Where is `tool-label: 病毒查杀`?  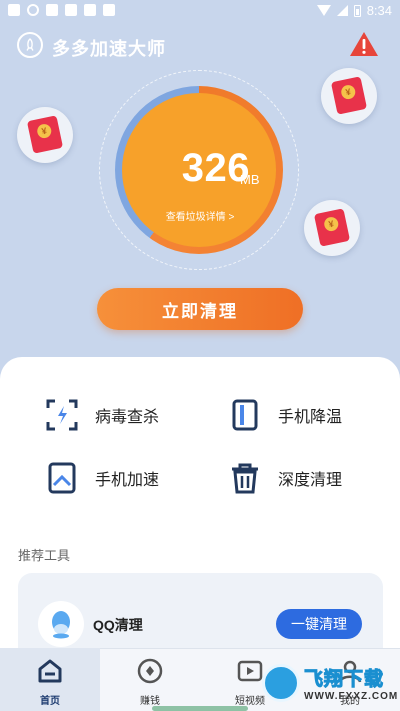
tool-label: 病毒查杀 is located at coordinates (127, 417).